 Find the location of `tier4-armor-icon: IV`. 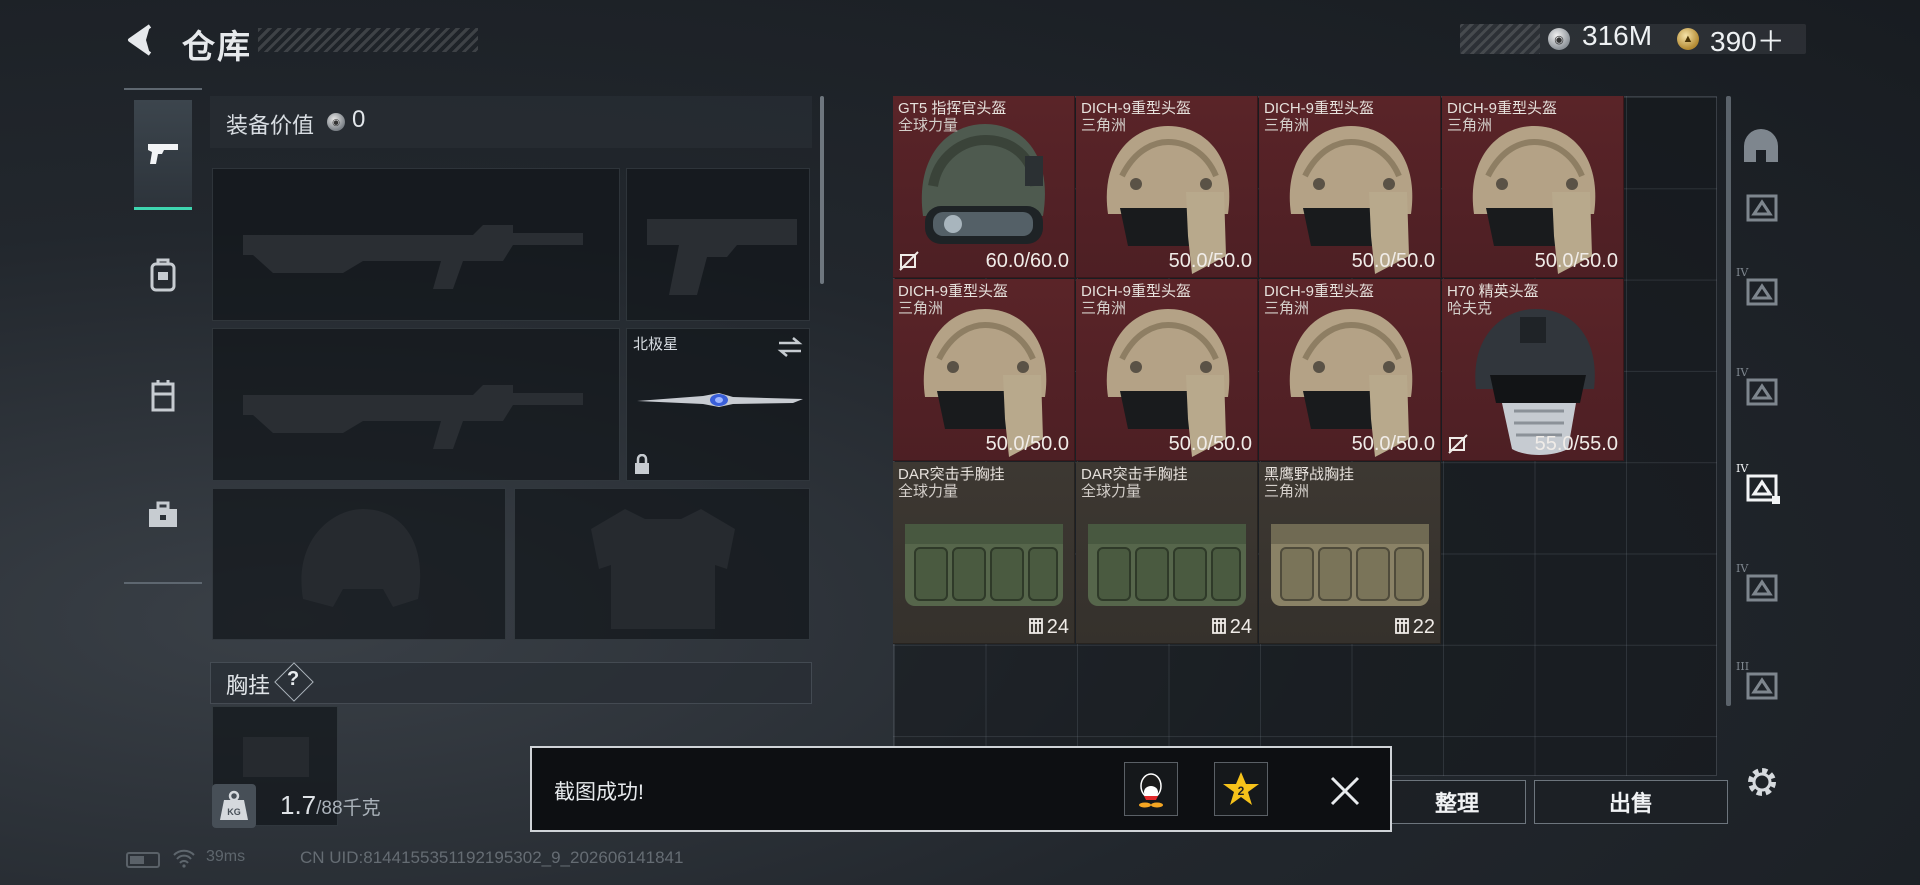

tier4-armor-icon: IV is located at coordinates (1760, 586).